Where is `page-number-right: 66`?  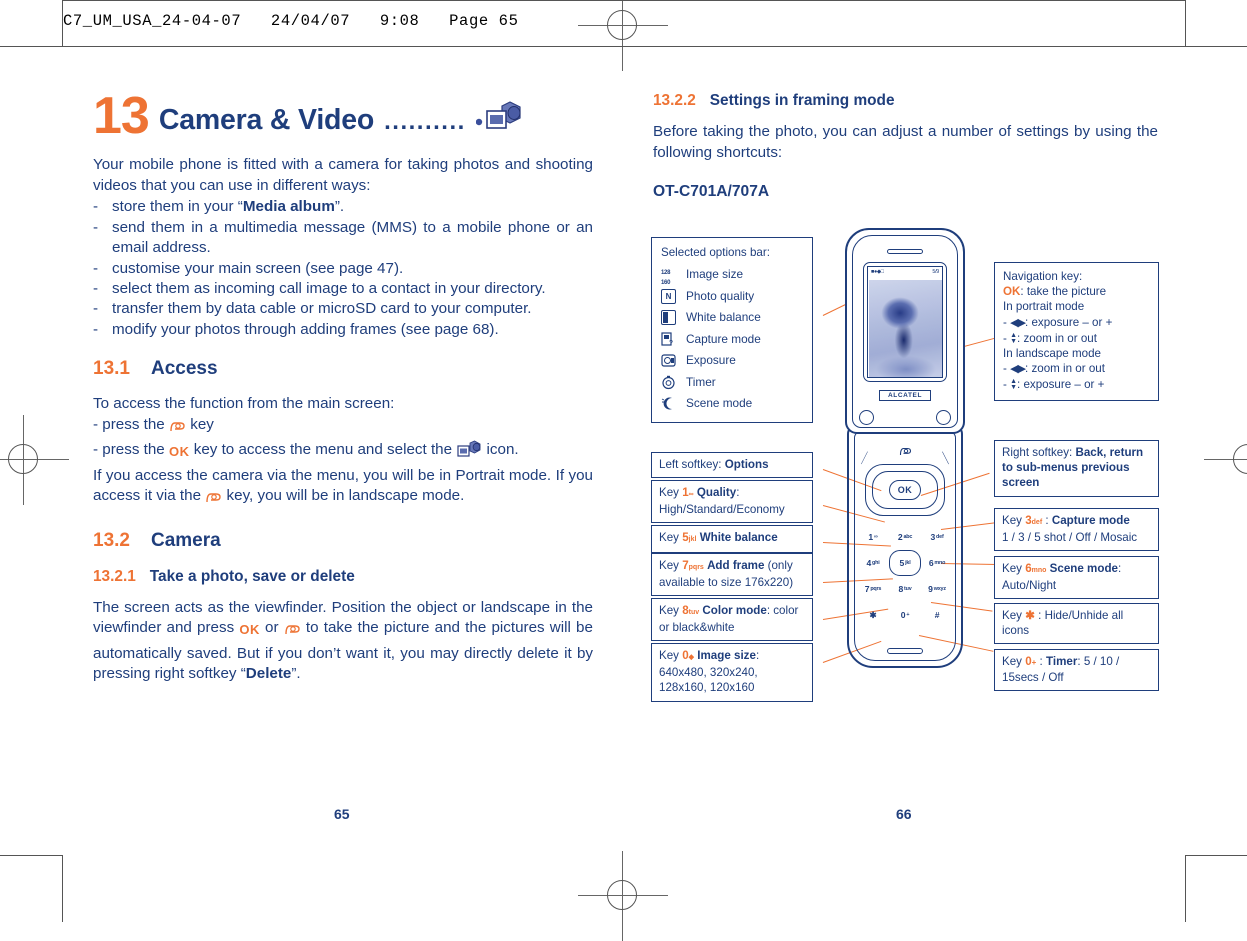 page-number-right: 66 is located at coordinates (904, 814).